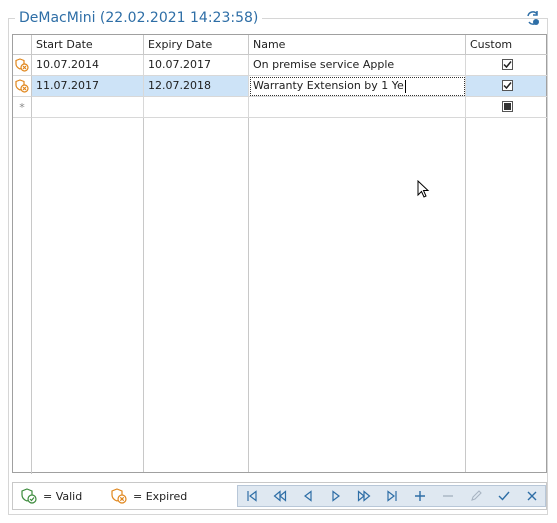  Describe the element at coordinates (196, 107) in the screenshot. I see `expiry-date-cell` at that location.